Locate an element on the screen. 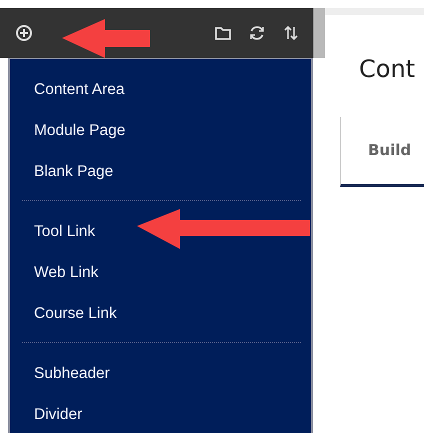 The height and width of the screenshot is (433, 424). menu-item: Content Area is located at coordinates (67, 89).